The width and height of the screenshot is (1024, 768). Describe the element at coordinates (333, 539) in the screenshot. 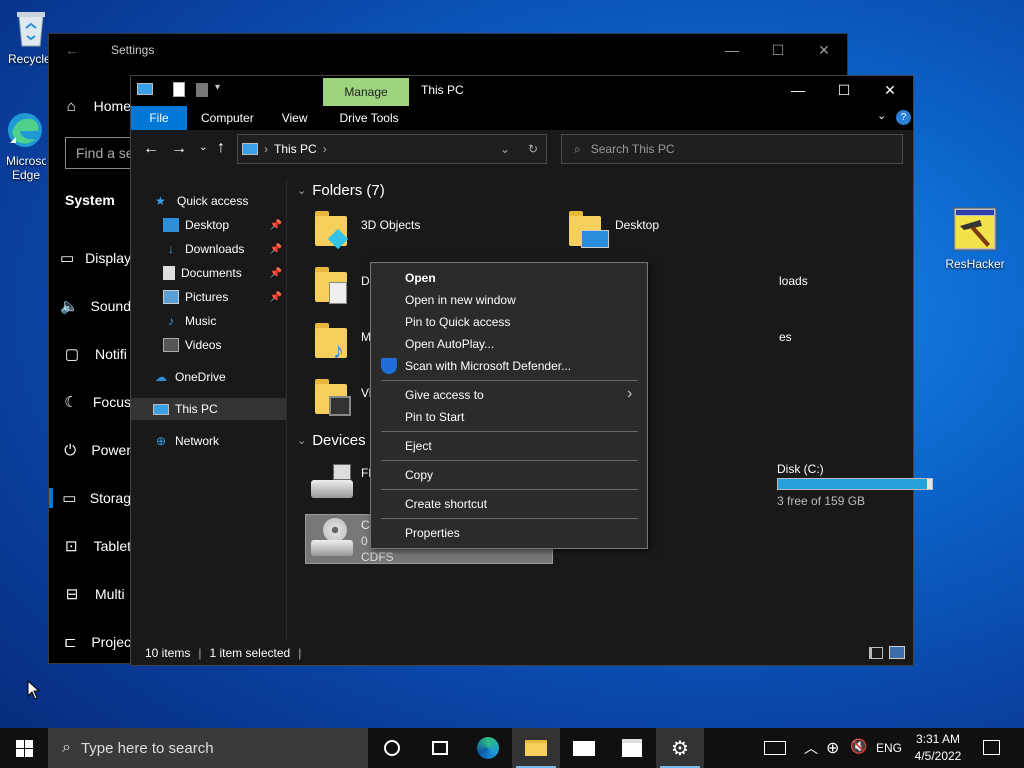

I see `cd-drive-icon` at that location.